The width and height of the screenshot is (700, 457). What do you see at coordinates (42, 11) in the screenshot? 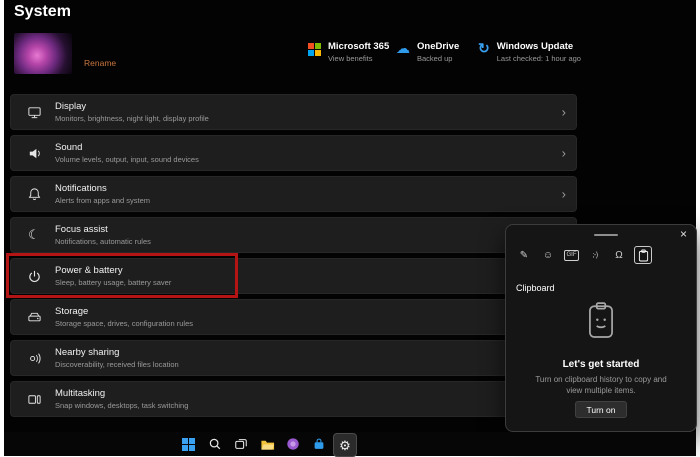
I see `page-title: System` at bounding box center [42, 11].